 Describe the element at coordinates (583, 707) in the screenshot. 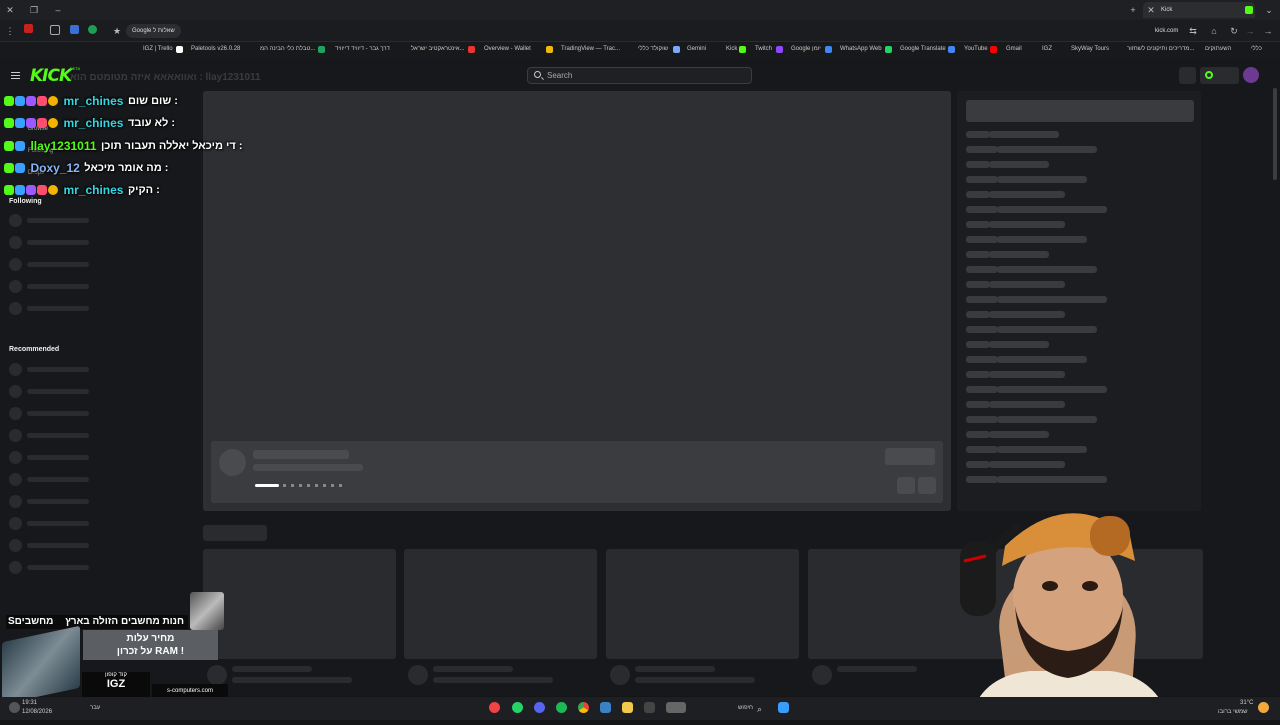

I see `chrome-icon` at that location.